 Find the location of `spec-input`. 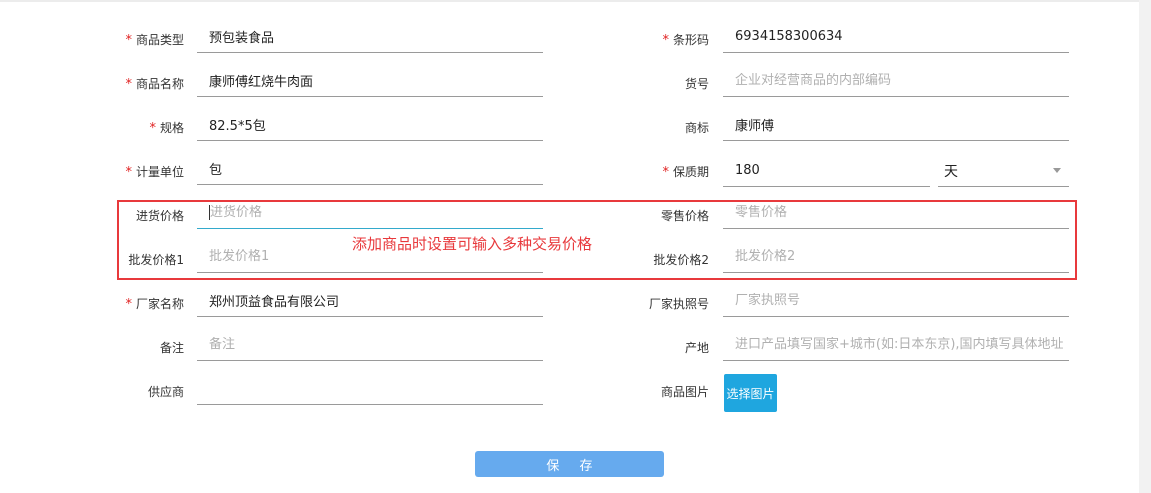

spec-input is located at coordinates (370, 124).